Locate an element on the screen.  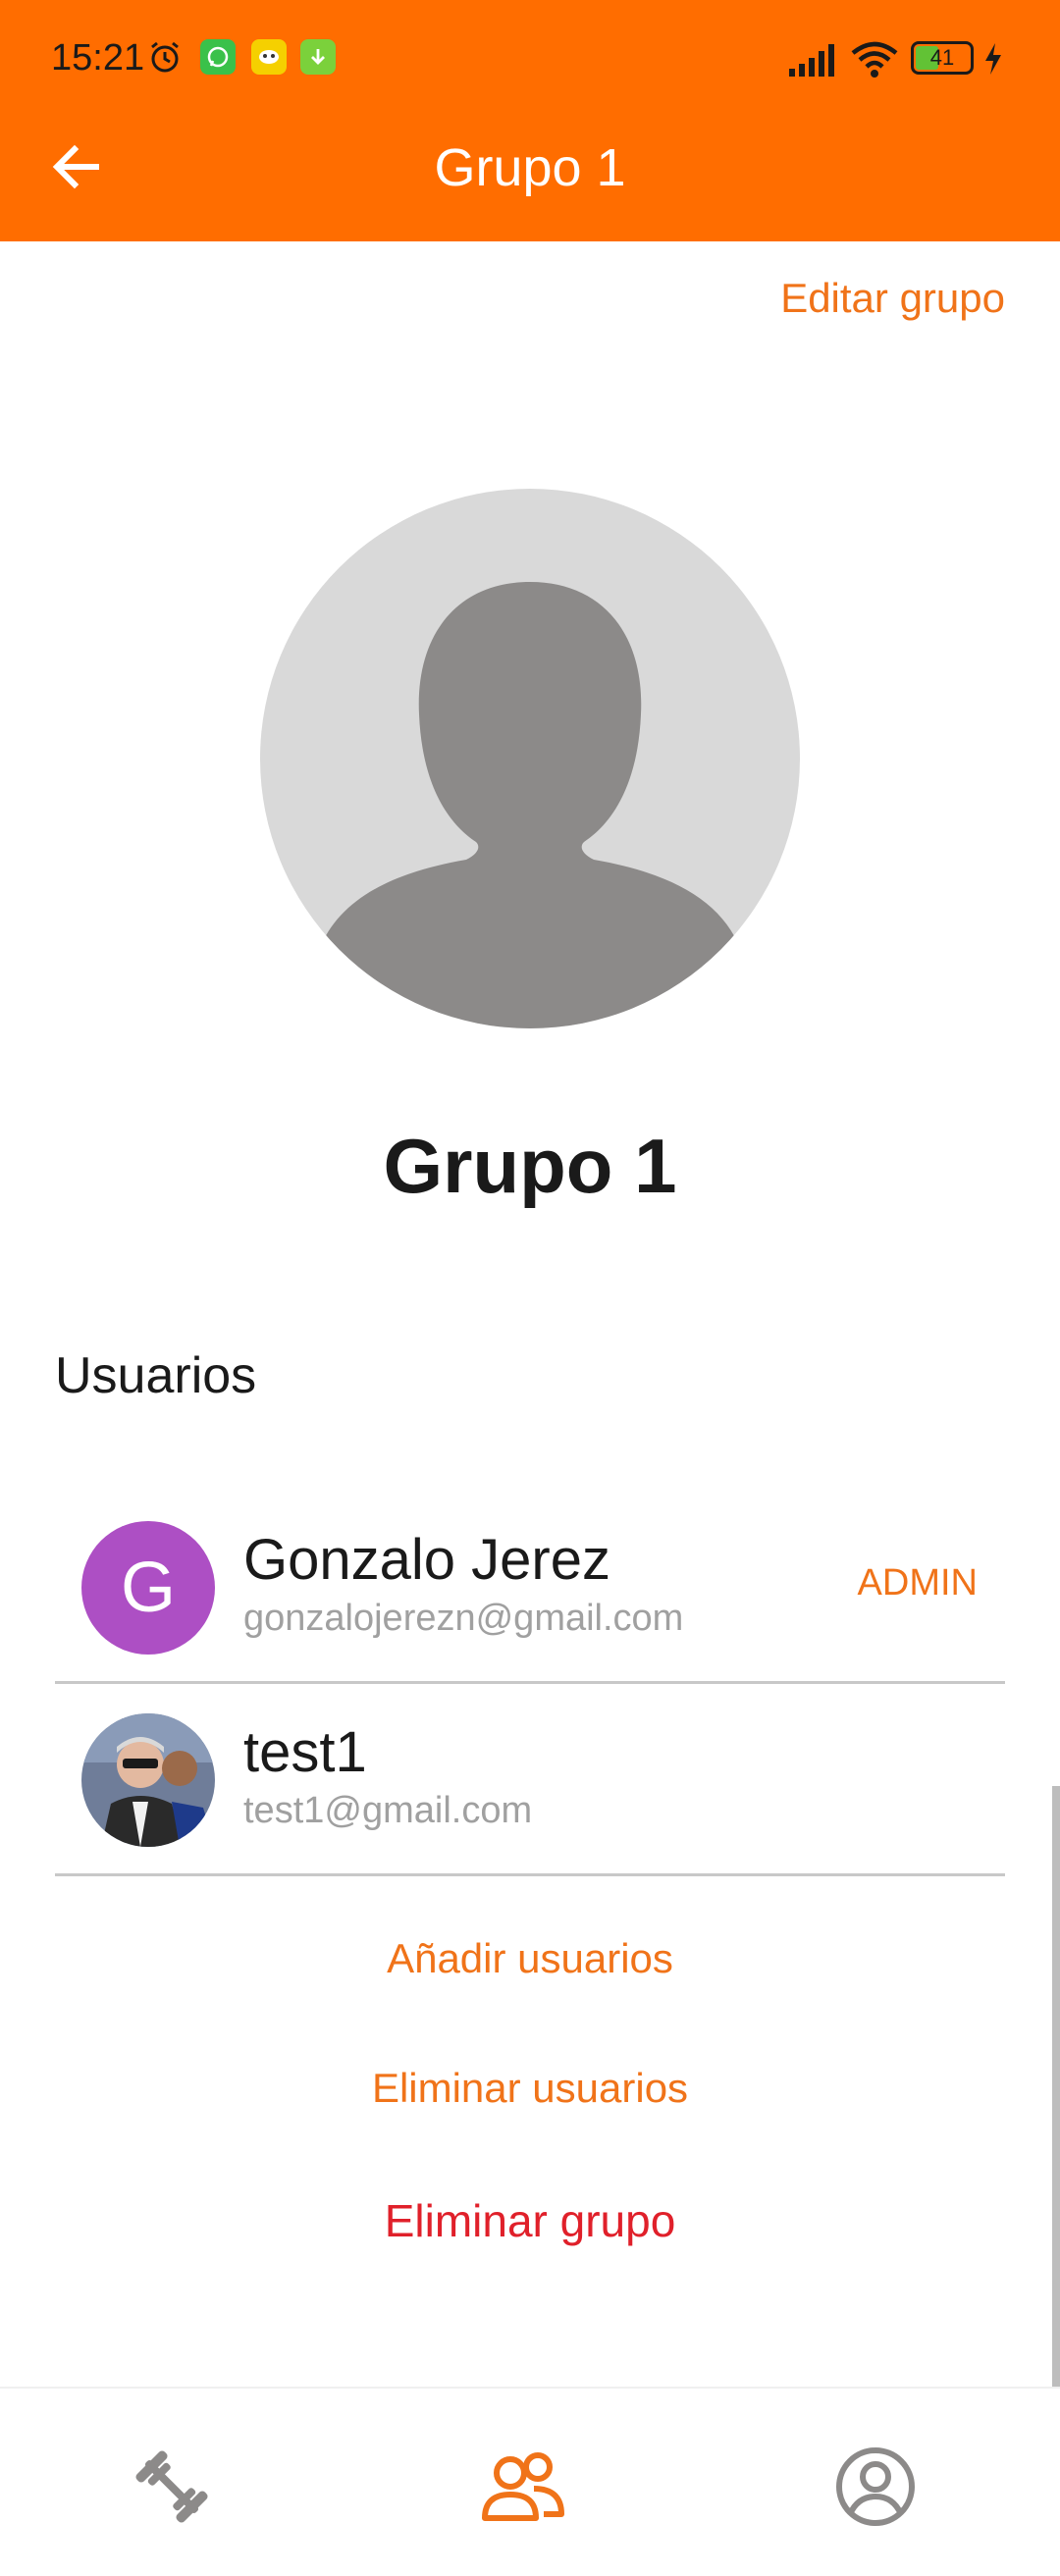
alarm-icon is located at coordinates (165, 57).